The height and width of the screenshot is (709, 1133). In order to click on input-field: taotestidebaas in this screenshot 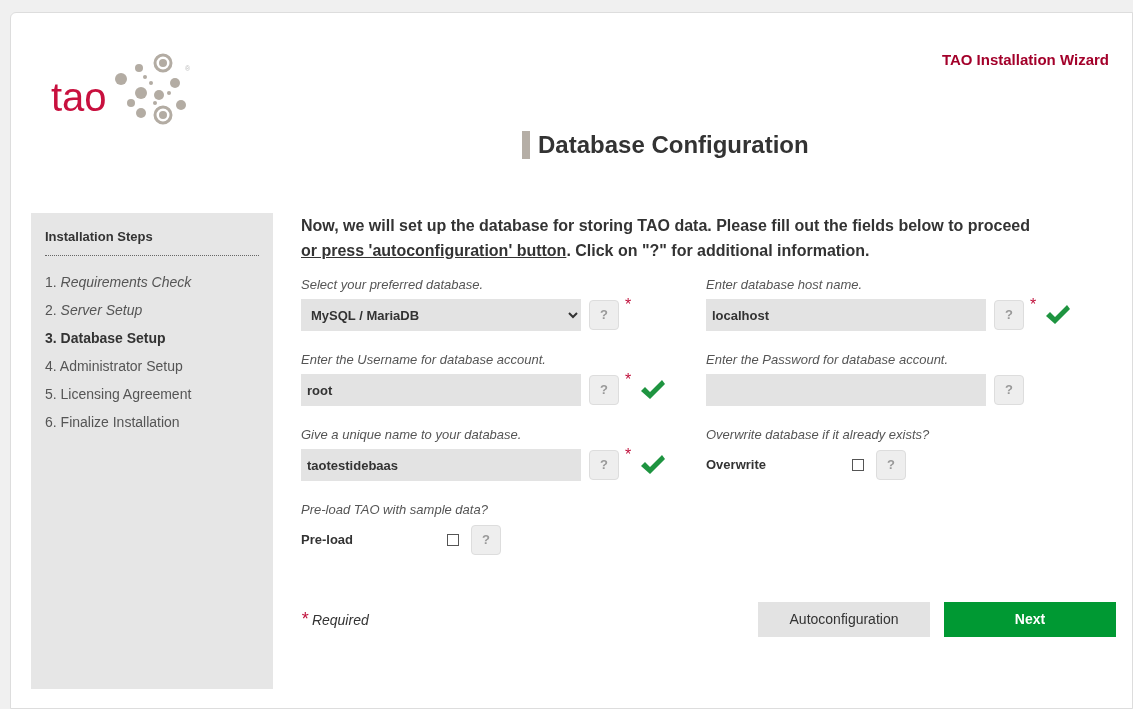, I will do `click(441, 465)`.